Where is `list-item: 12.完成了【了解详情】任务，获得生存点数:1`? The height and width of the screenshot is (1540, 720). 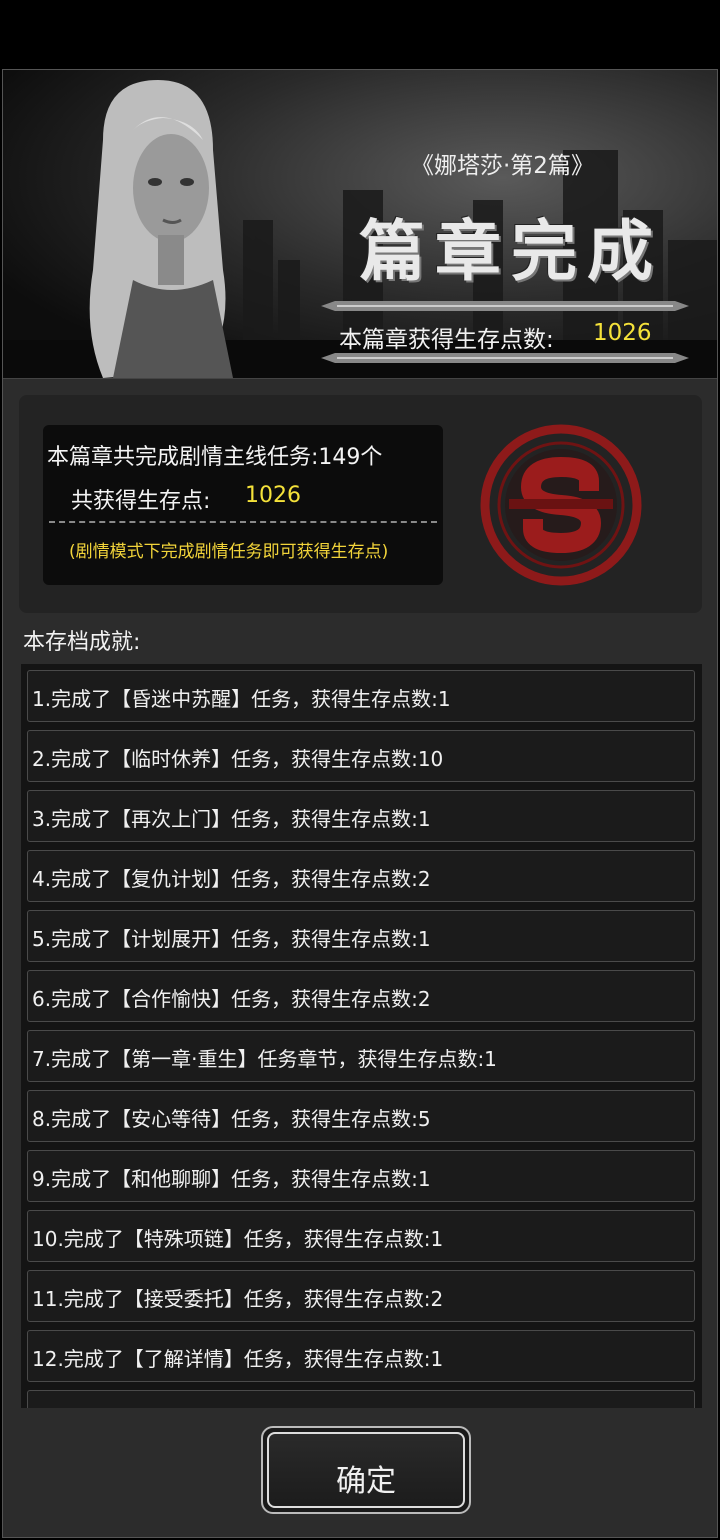
list-item: 12.完成了【了解详情】任务，获得生存点数:1 is located at coordinates (361, 1356).